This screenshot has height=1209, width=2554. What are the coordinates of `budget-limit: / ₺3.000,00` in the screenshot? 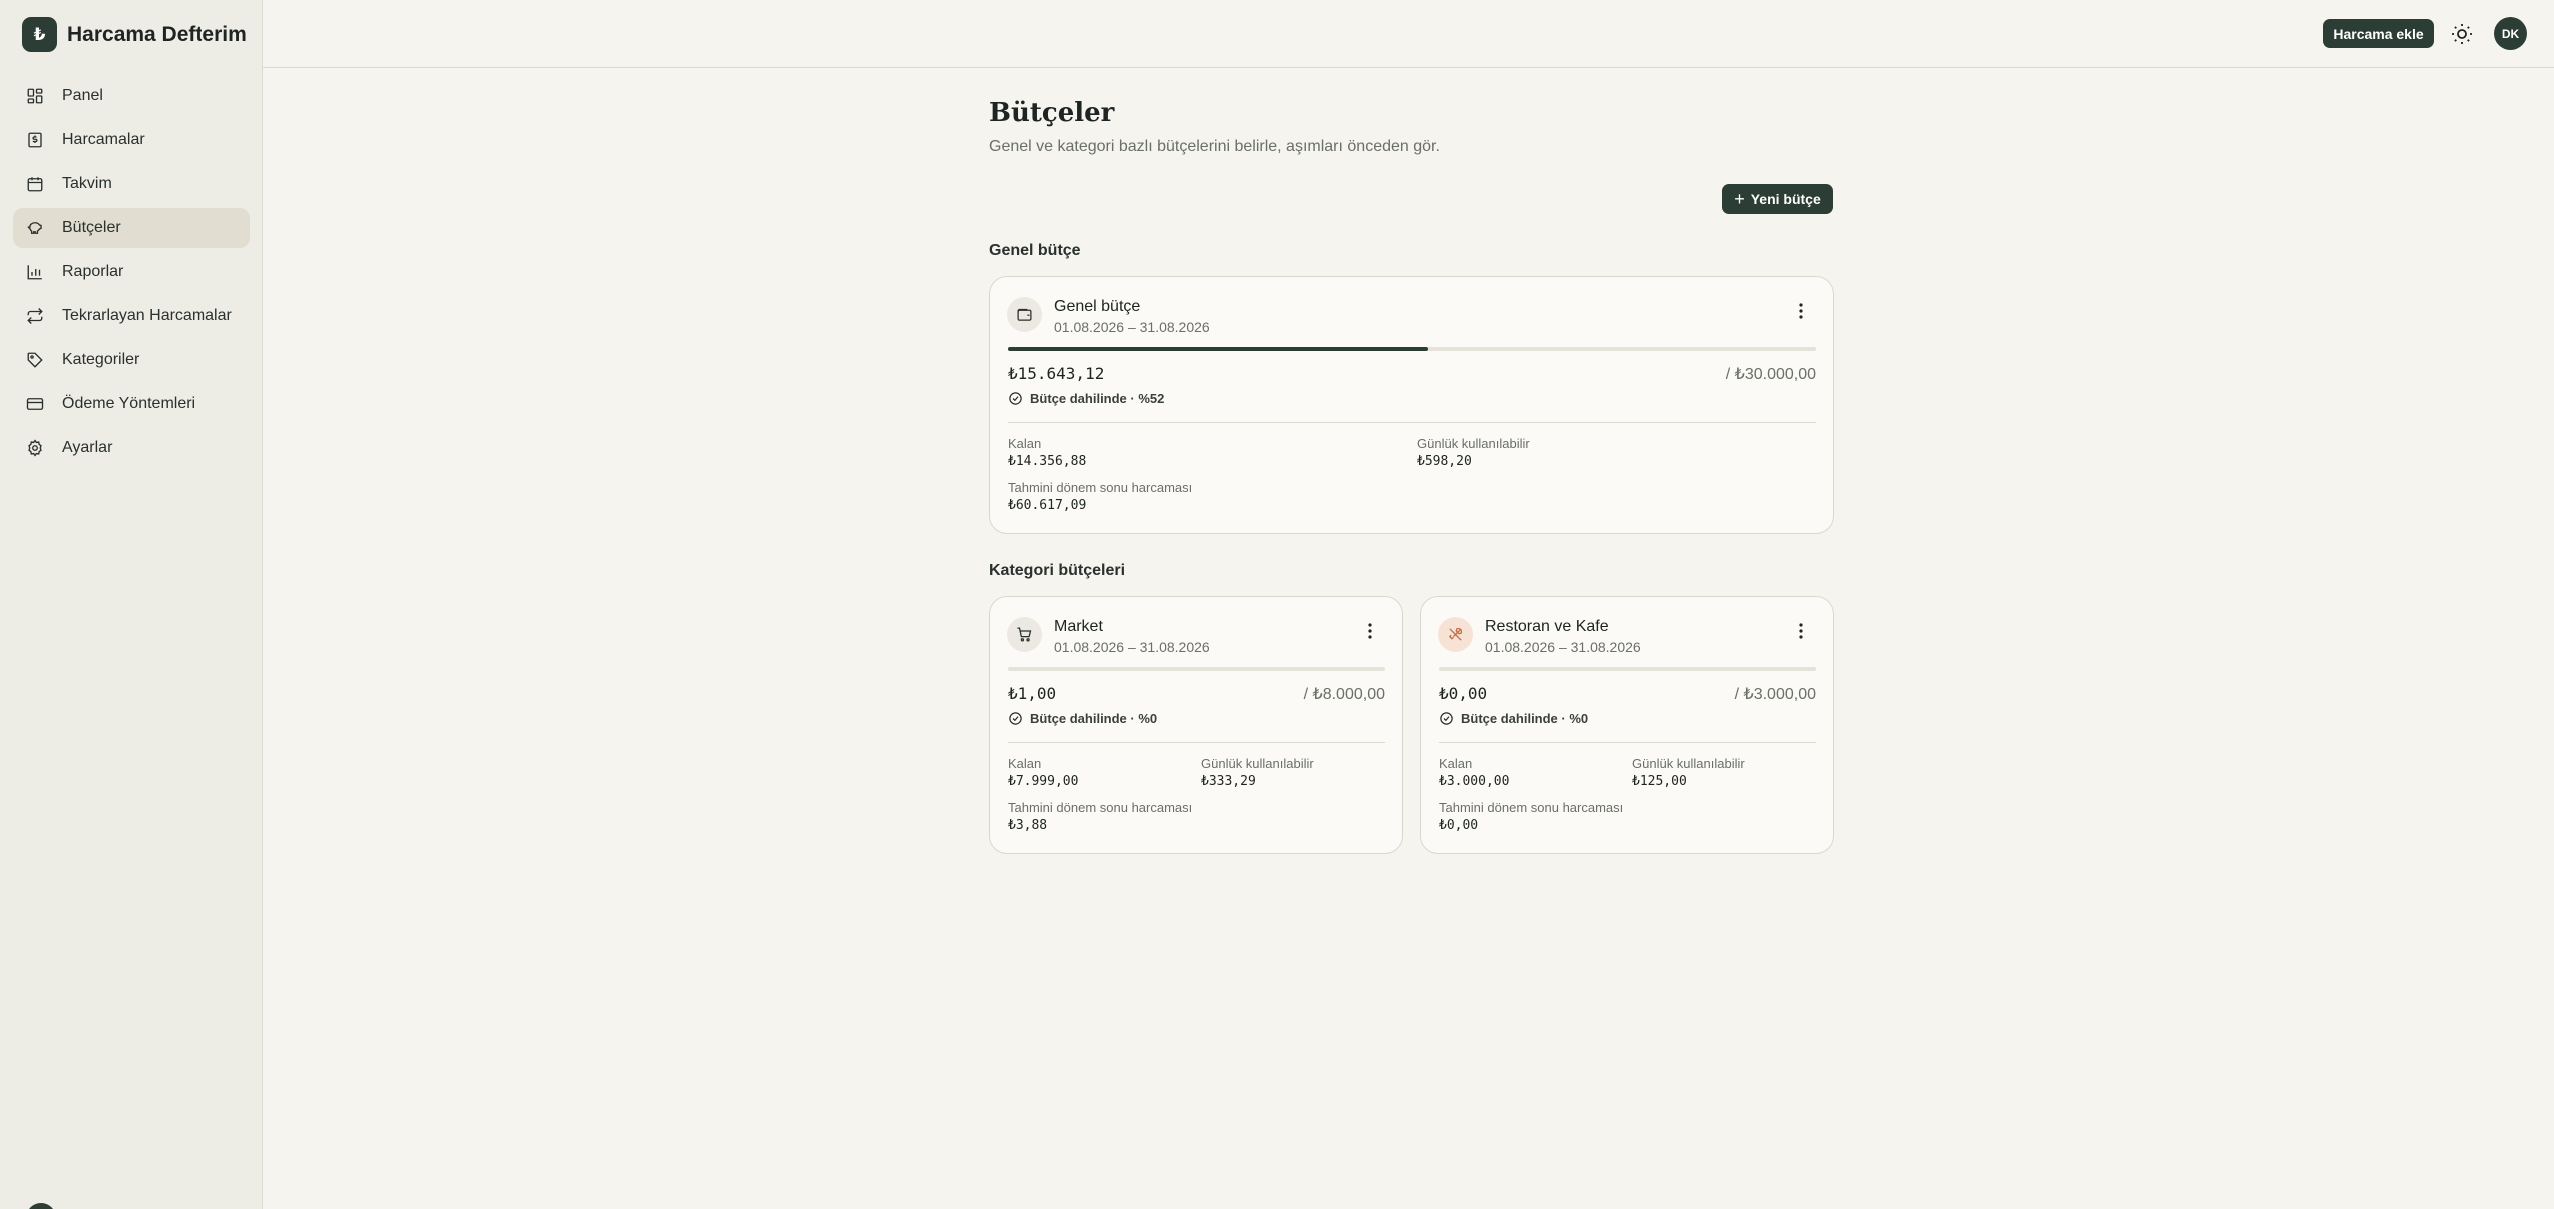 It's located at (1775, 694).